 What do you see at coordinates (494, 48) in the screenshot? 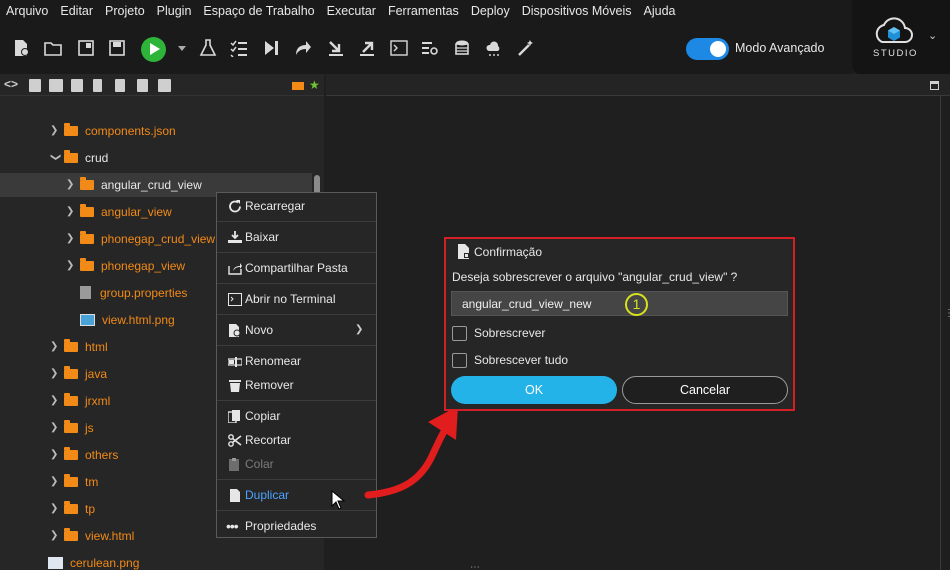
I see `cloud-icon` at bounding box center [494, 48].